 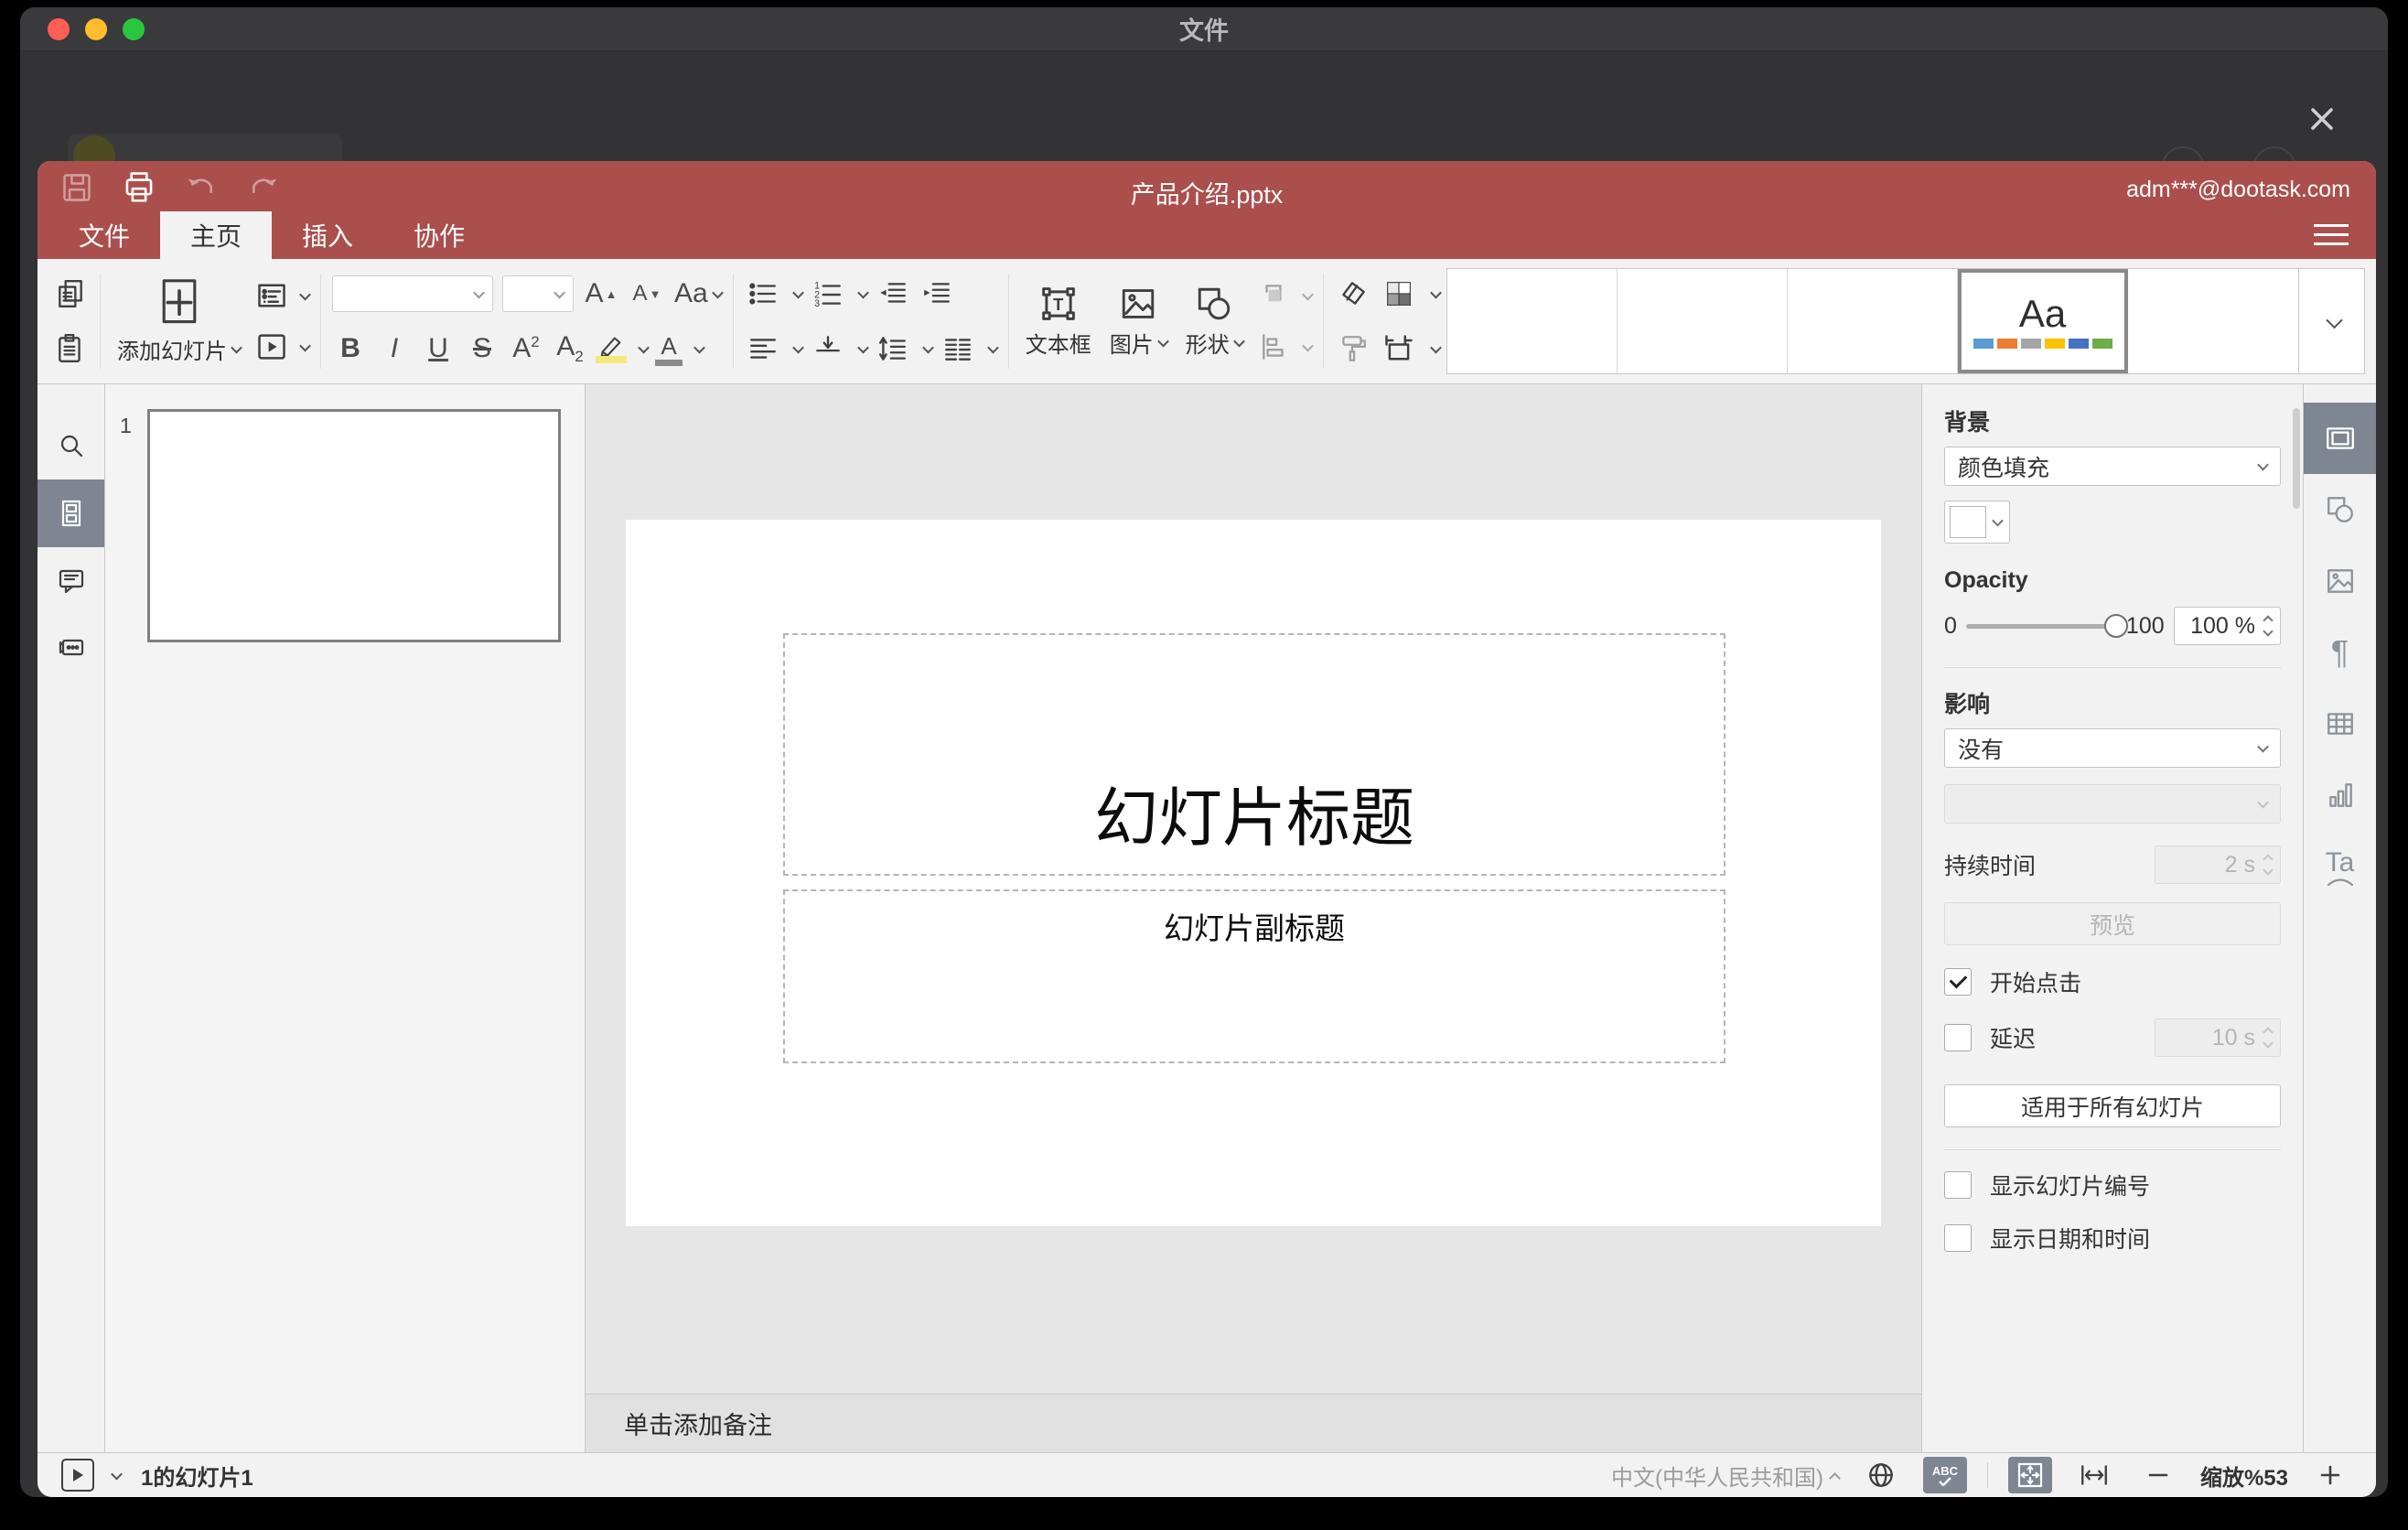 What do you see at coordinates (412, 293) in the screenshot?
I see `font-name-combo` at bounding box center [412, 293].